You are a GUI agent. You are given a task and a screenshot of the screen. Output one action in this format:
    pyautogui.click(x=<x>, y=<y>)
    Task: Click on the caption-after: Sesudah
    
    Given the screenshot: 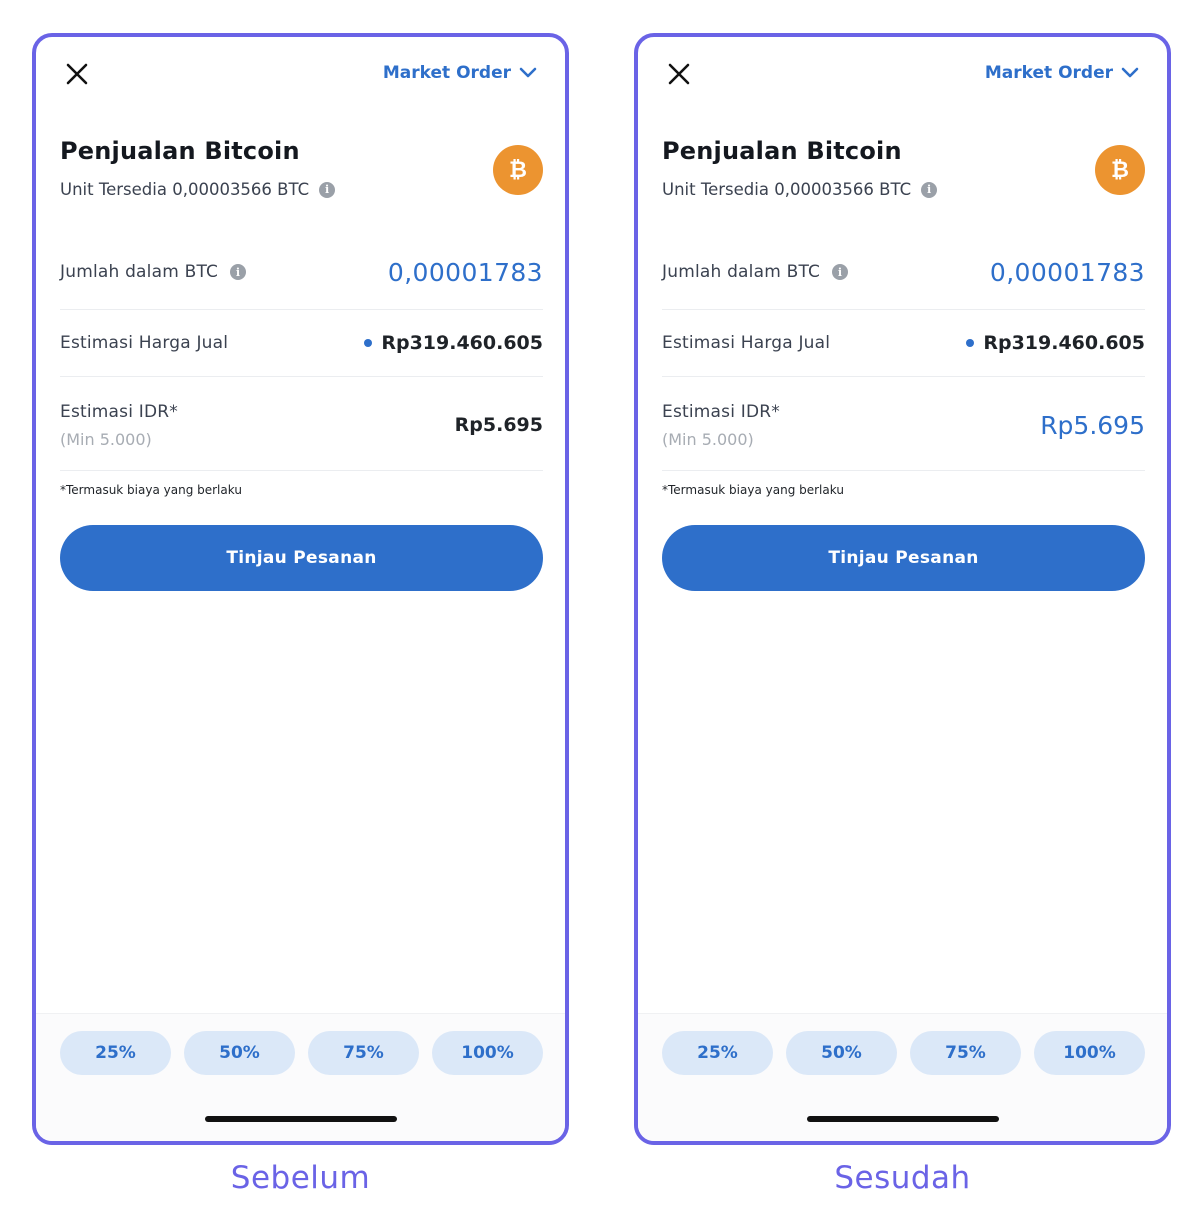 What is the action you would take?
    pyautogui.click(x=902, y=1178)
    